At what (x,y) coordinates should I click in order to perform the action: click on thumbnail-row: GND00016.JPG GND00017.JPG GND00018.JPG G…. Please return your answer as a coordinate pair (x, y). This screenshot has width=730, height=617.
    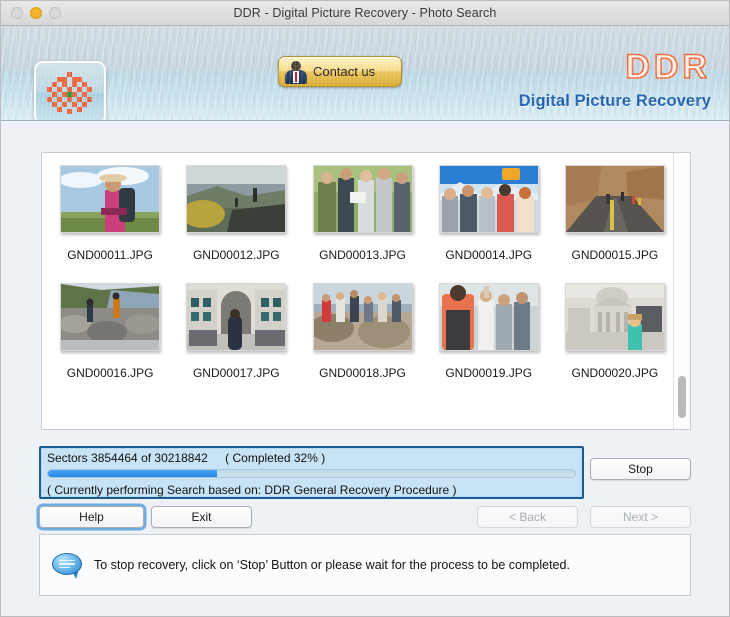
    Looking at the image, I should click on (357, 331).